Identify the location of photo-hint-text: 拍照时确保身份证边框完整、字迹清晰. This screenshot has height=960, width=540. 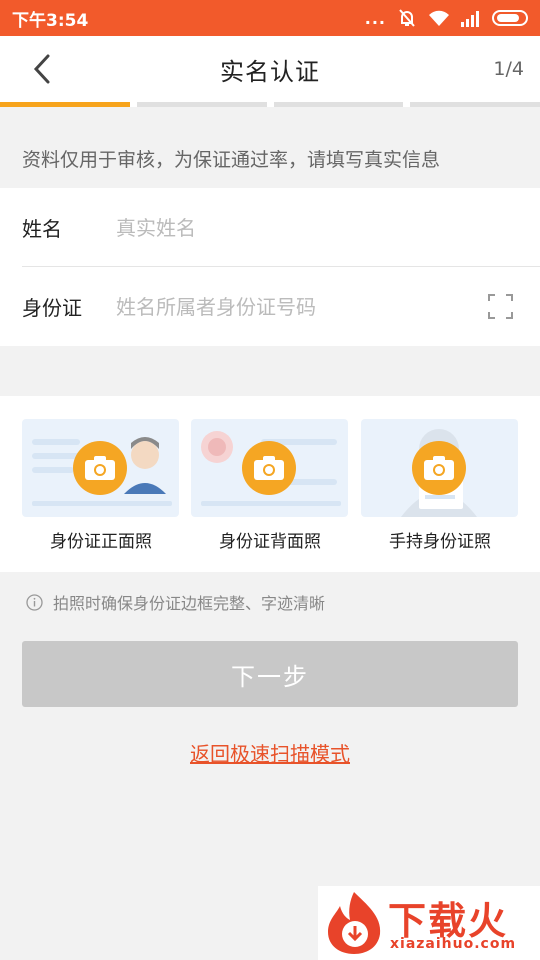
(189, 603).